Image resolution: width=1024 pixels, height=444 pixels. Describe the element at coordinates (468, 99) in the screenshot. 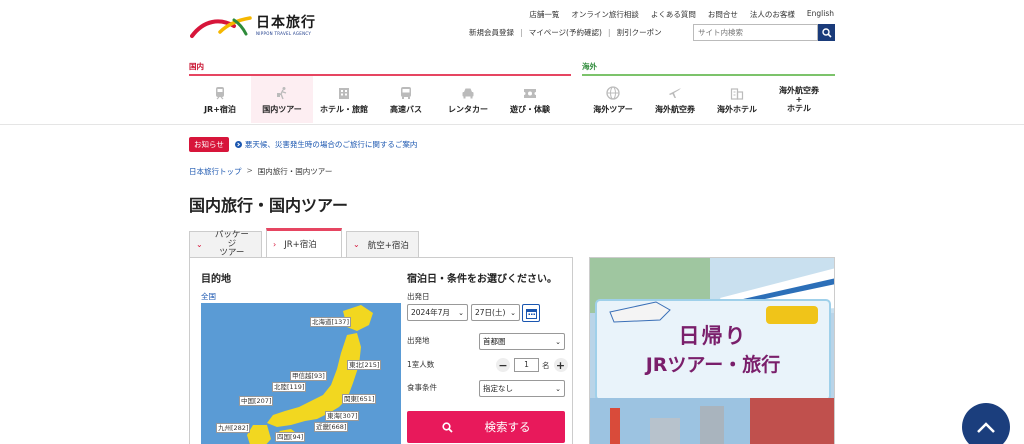

I see `nav-rental-car: レンタカー` at that location.